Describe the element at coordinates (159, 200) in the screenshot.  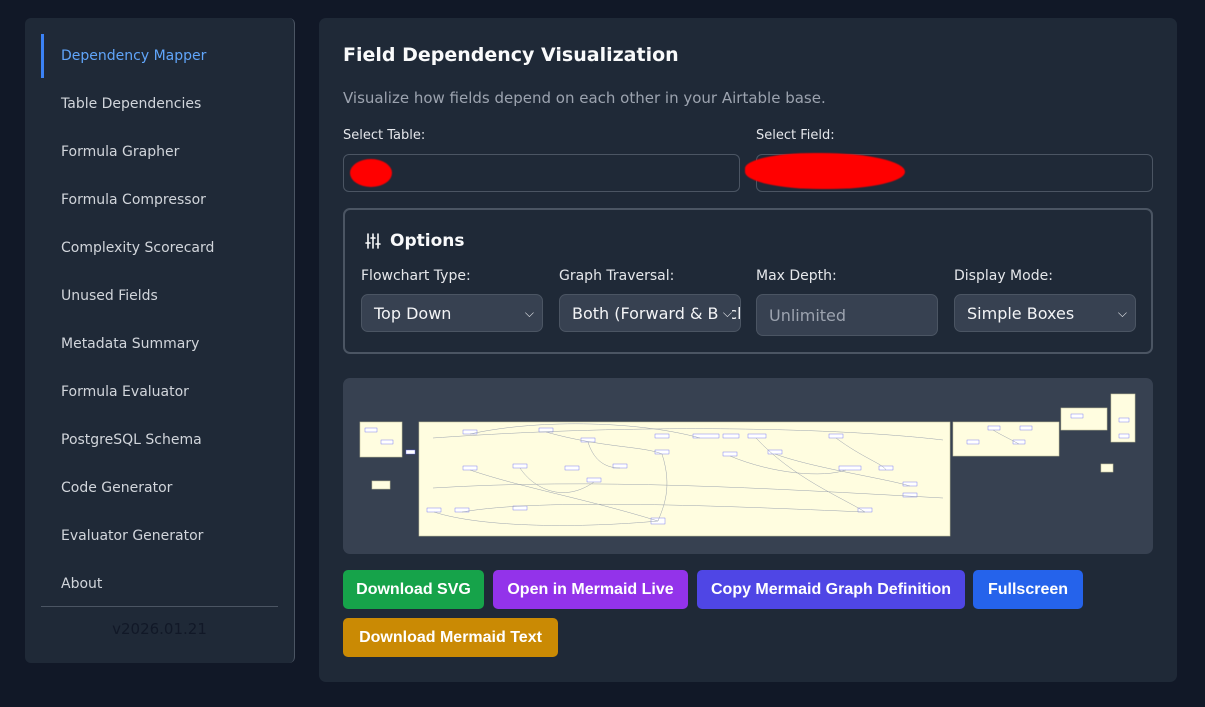
I see `sidebar-item-formula-compressor: Formula Compressor` at that location.